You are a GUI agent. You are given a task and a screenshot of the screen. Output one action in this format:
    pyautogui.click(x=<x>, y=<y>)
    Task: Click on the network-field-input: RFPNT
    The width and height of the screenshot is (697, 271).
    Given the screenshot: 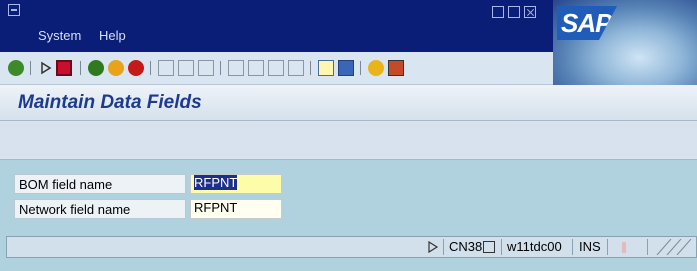 What is the action you would take?
    pyautogui.click(x=236, y=209)
    